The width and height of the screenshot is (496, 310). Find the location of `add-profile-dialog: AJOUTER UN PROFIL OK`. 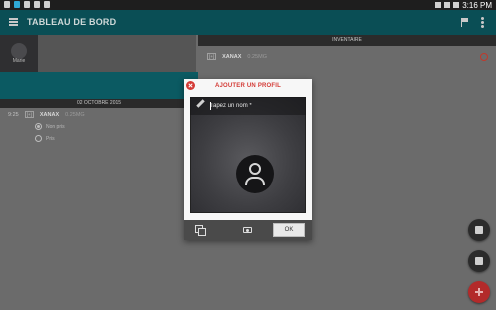

add-profile-dialog: AJOUTER UN PROFIL OK is located at coordinates (248, 159).